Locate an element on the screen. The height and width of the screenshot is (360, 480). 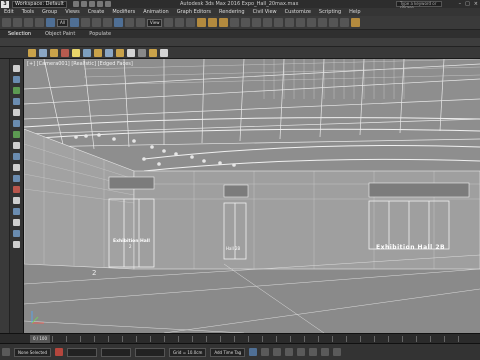
window-crossing-icon is located at coordinates (107, 22).